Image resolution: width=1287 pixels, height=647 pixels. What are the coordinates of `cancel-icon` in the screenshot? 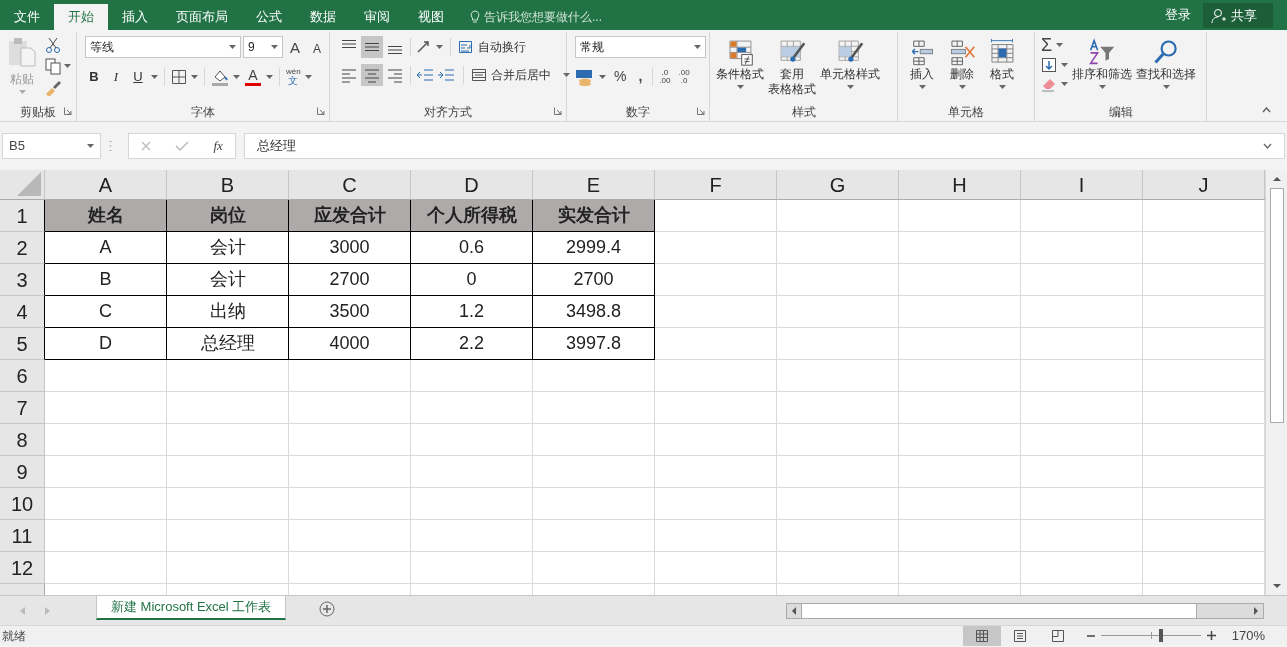 It's located at (146, 146).